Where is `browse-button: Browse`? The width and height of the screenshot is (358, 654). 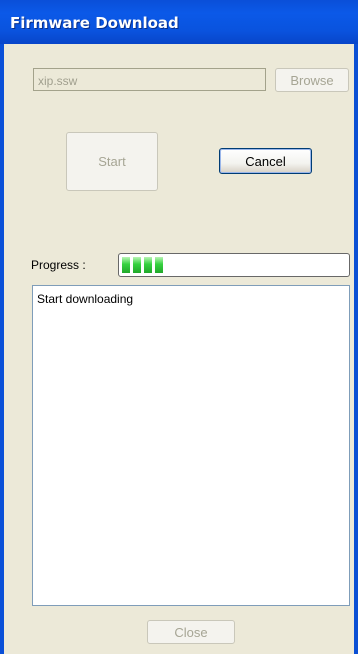
browse-button: Browse is located at coordinates (312, 80).